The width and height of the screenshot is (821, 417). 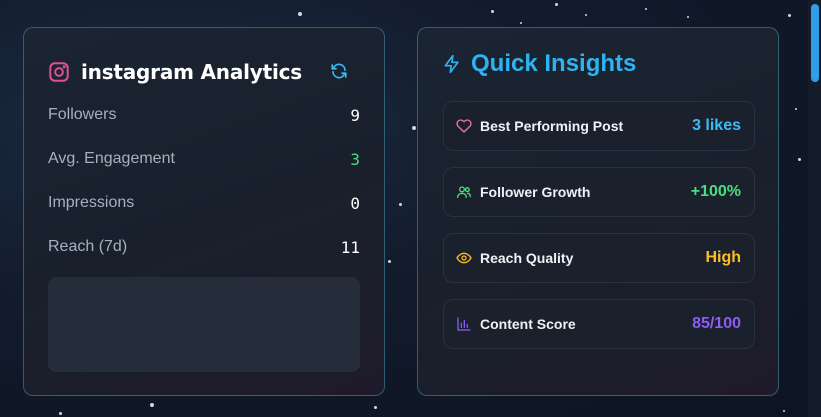 What do you see at coordinates (204, 115) in the screenshot?
I see `metric-followers: Followers 9` at bounding box center [204, 115].